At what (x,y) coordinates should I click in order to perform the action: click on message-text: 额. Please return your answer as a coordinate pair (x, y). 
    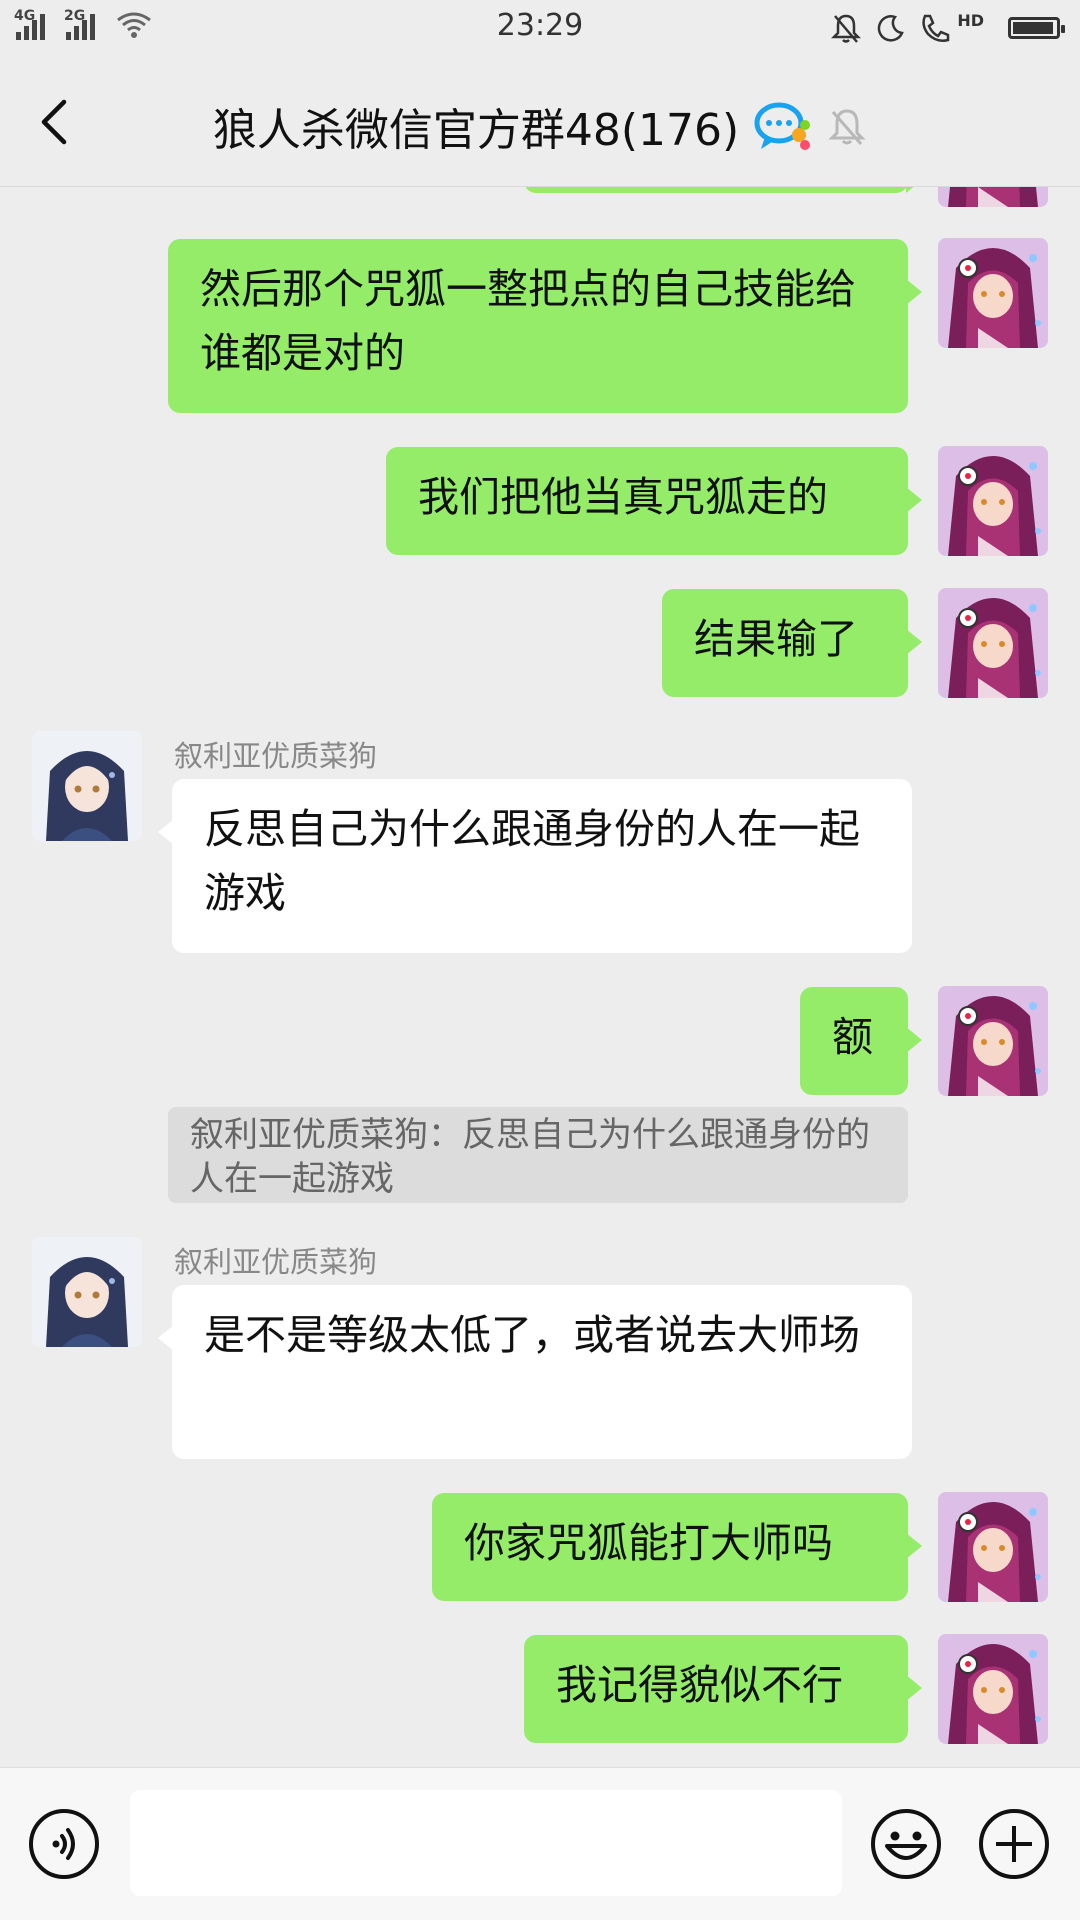
    Looking at the image, I should click on (852, 1037).